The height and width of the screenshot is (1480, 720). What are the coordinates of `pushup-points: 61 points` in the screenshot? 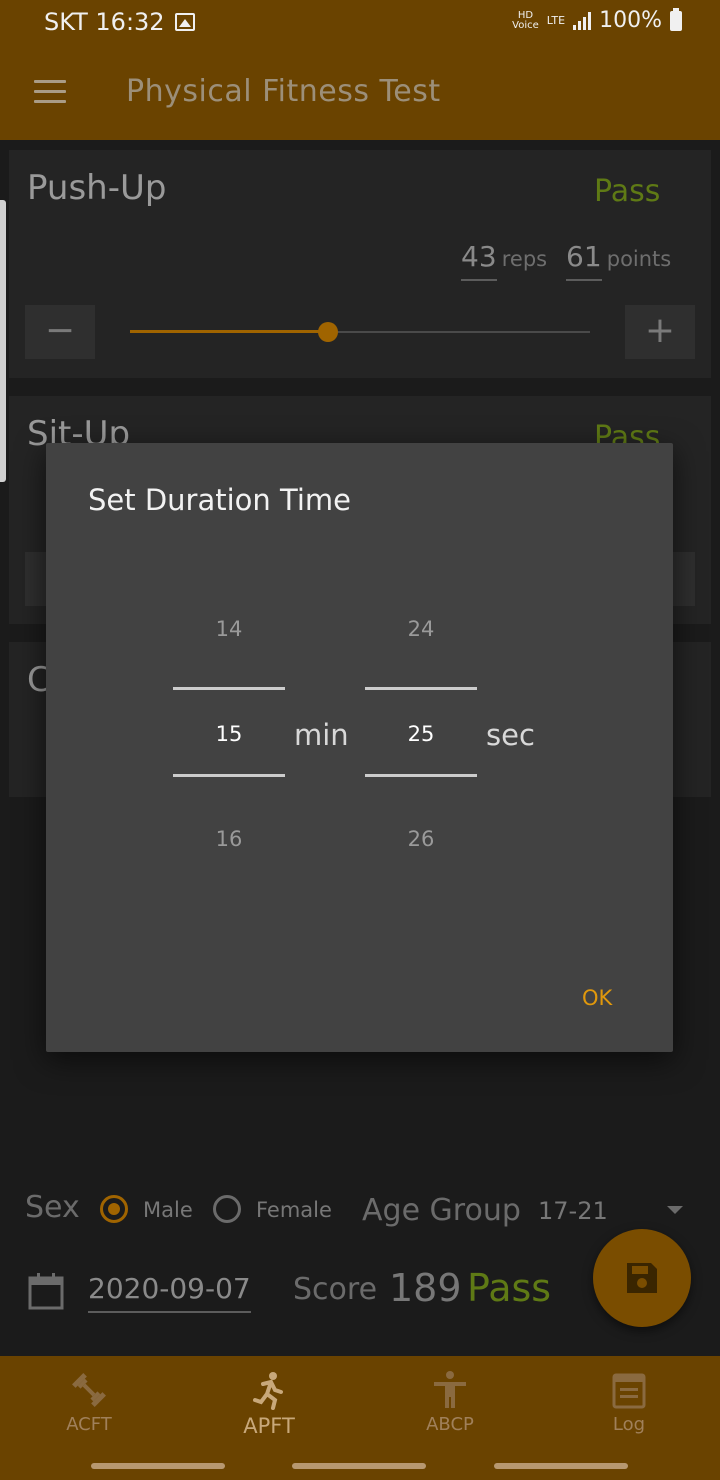 It's located at (619, 260).